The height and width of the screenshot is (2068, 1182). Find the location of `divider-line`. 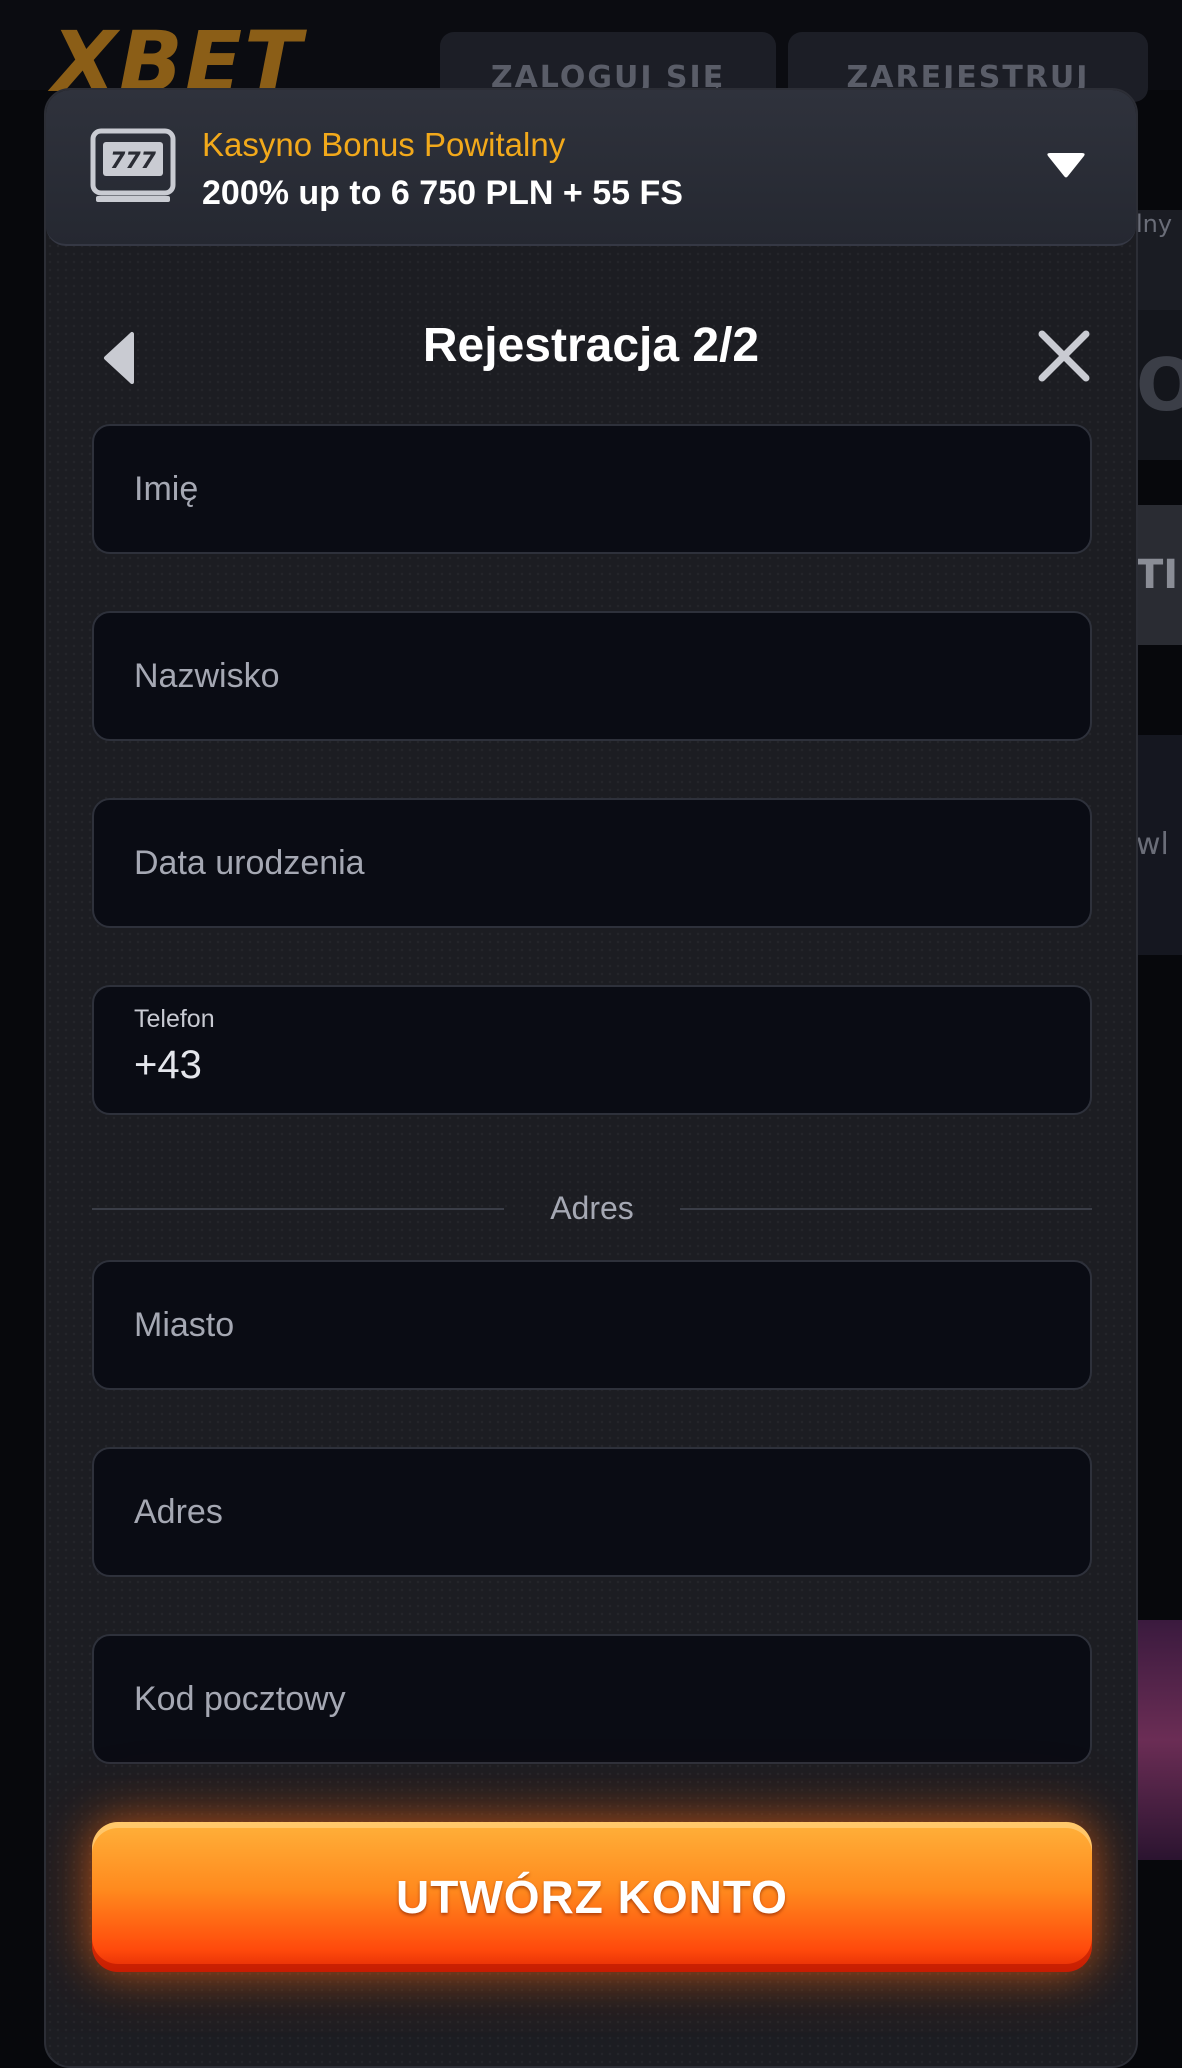

divider-line is located at coordinates (886, 1209).